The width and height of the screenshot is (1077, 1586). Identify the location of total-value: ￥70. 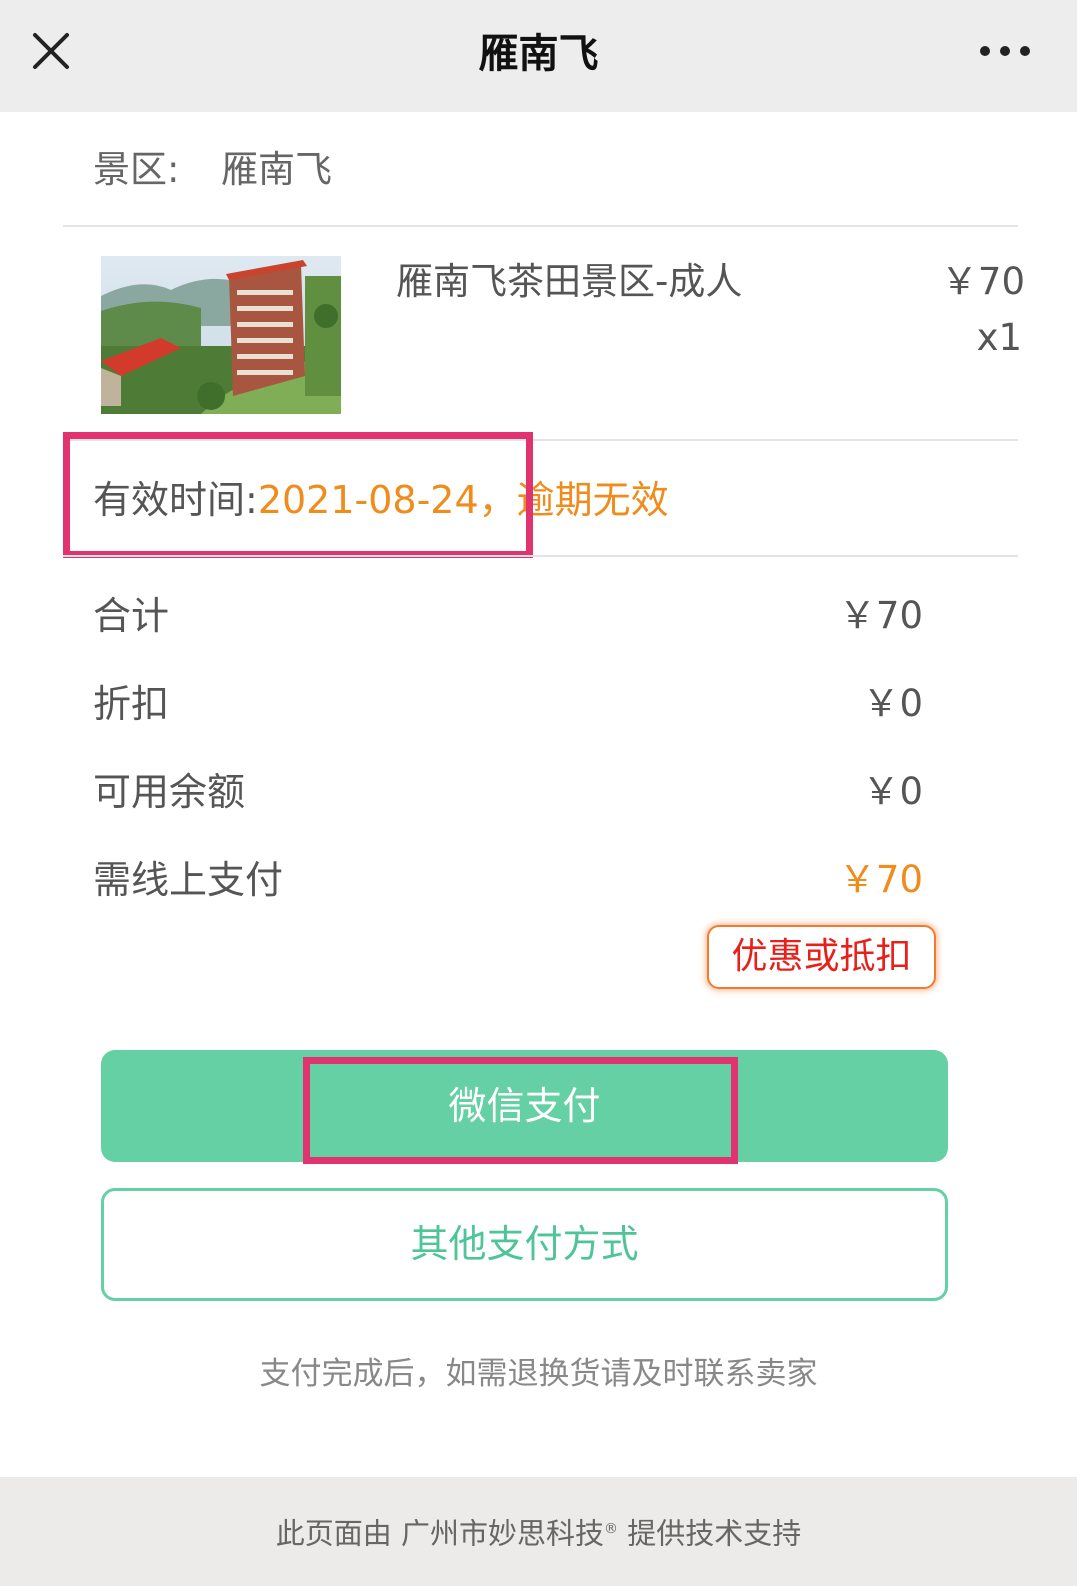
(880, 615).